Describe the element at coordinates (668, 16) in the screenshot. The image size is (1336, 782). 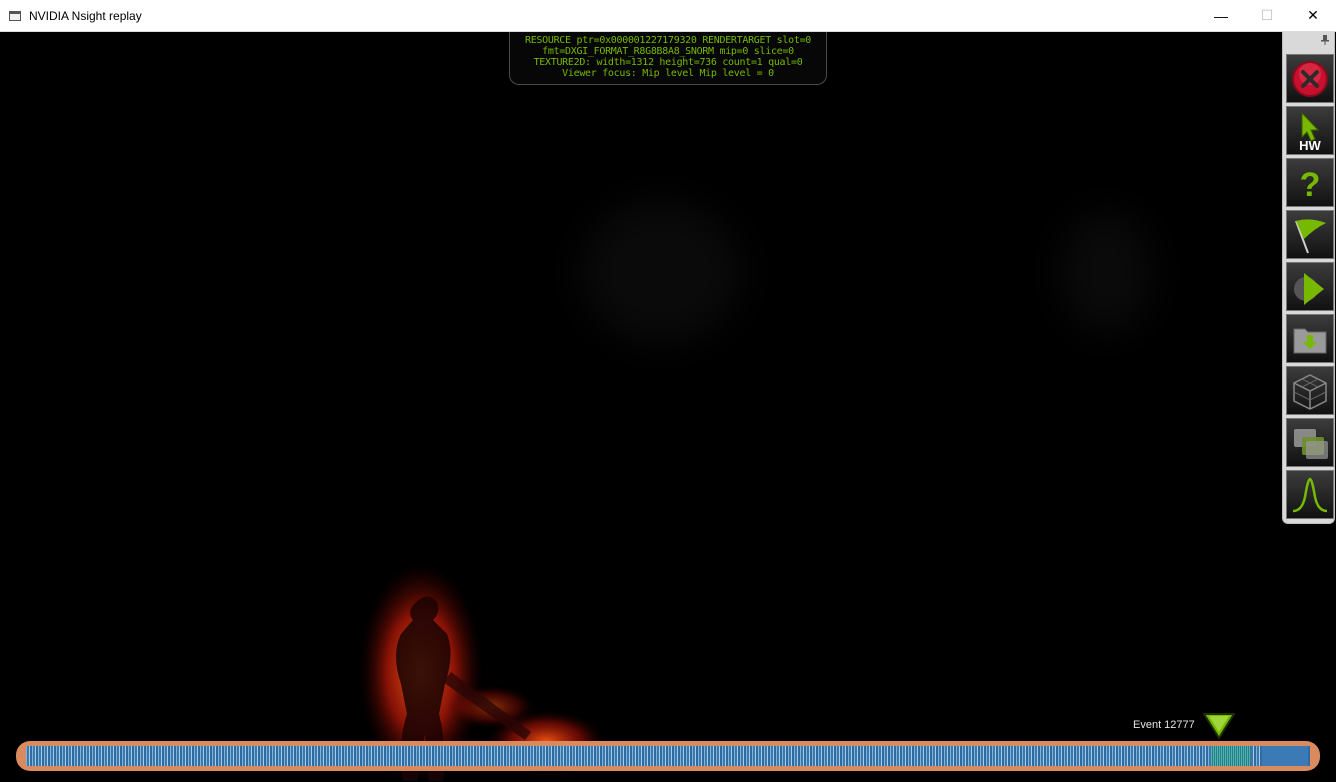
I see `window-titlebar: NVIDIA Nsight replay — ☐ ✕` at that location.